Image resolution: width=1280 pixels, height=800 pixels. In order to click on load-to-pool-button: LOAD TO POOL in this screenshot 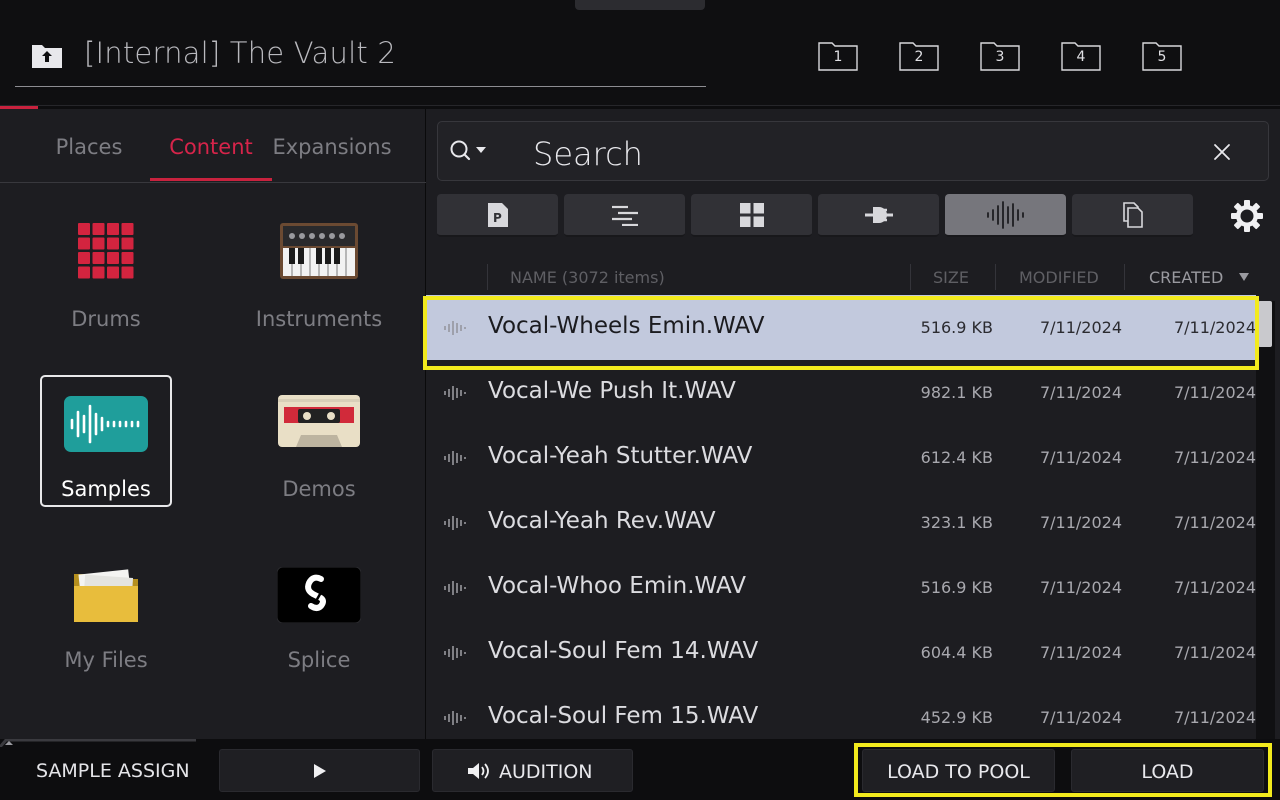, I will do `click(958, 770)`.